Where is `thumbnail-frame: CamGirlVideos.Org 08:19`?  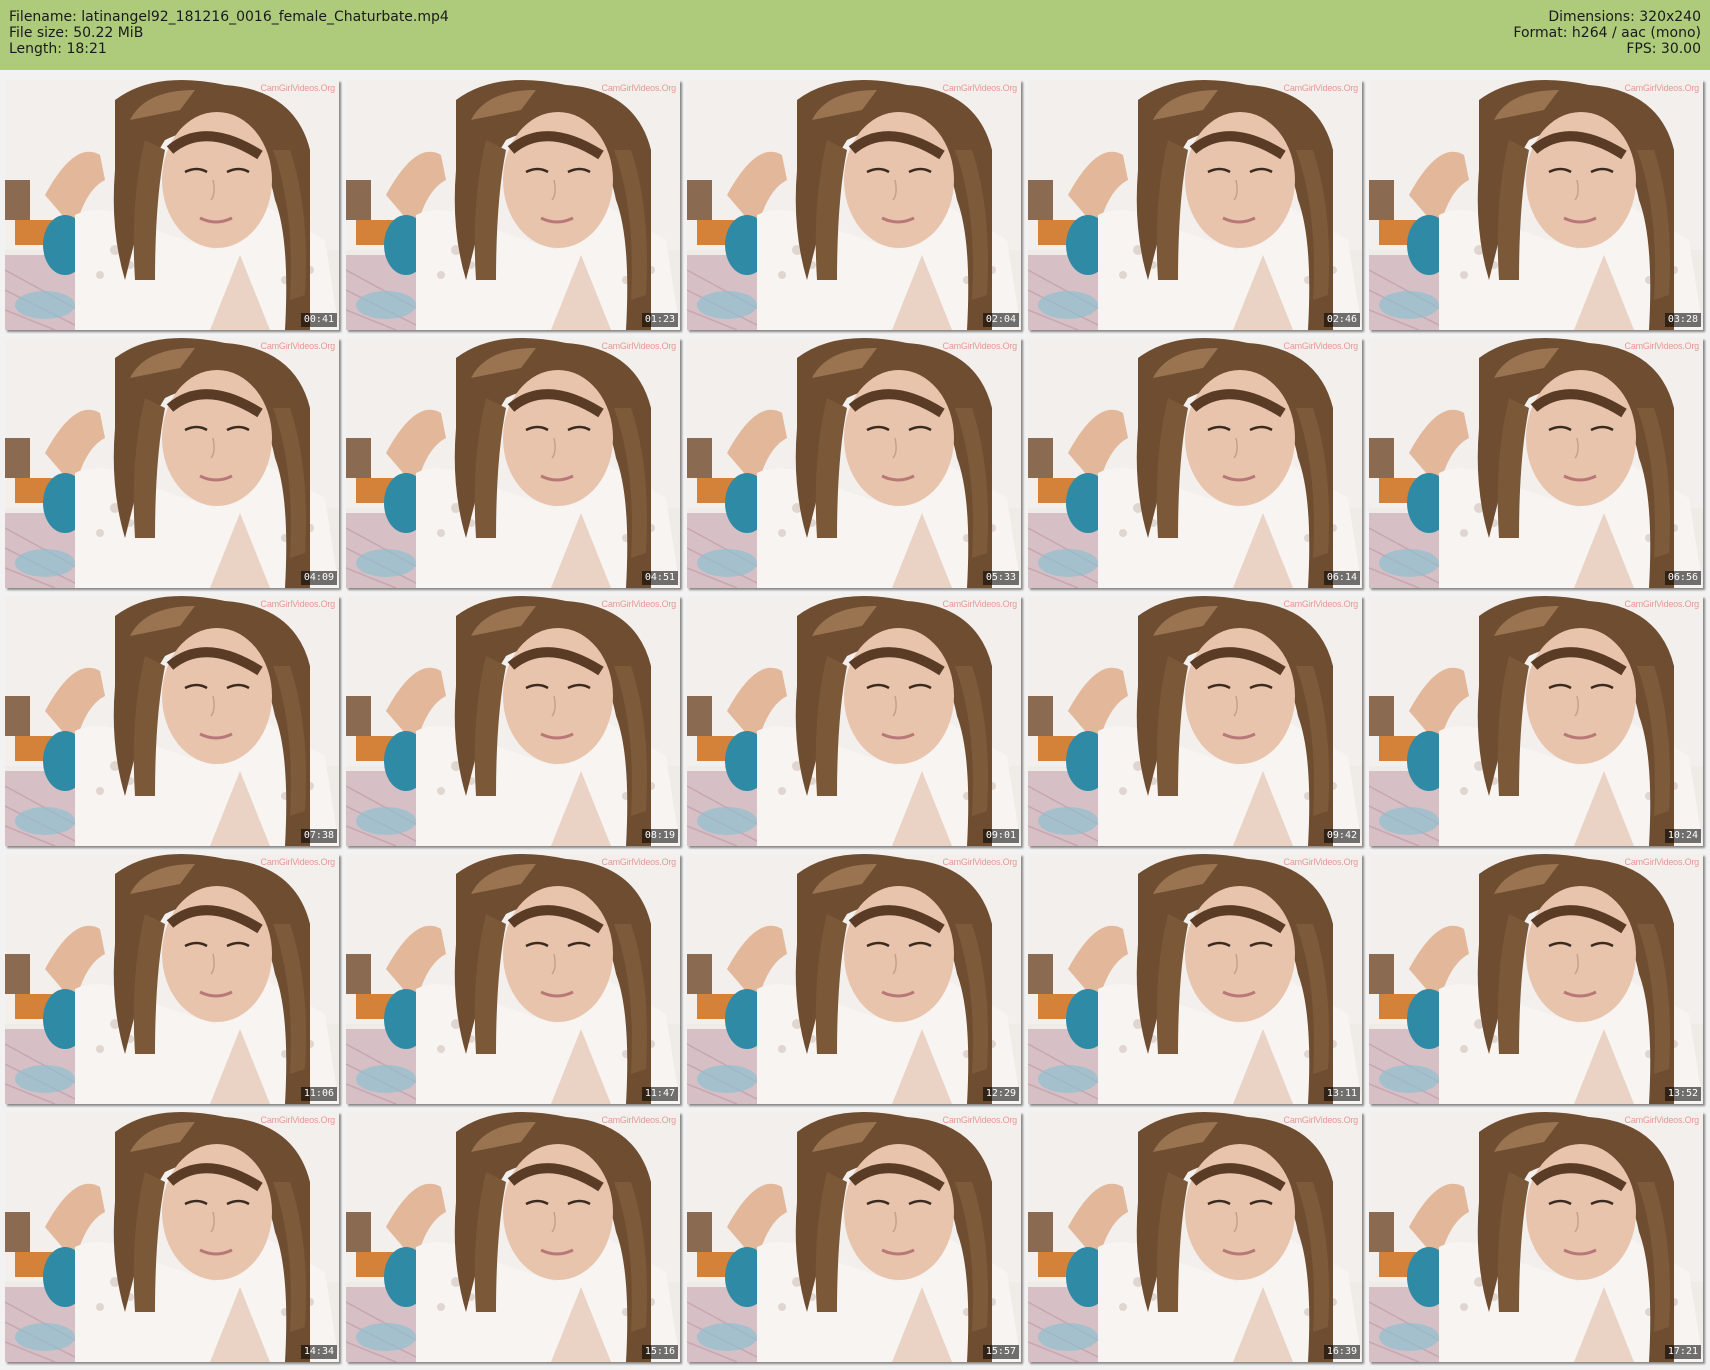 thumbnail-frame: CamGirlVideos.Org 08:19 is located at coordinates (513, 721).